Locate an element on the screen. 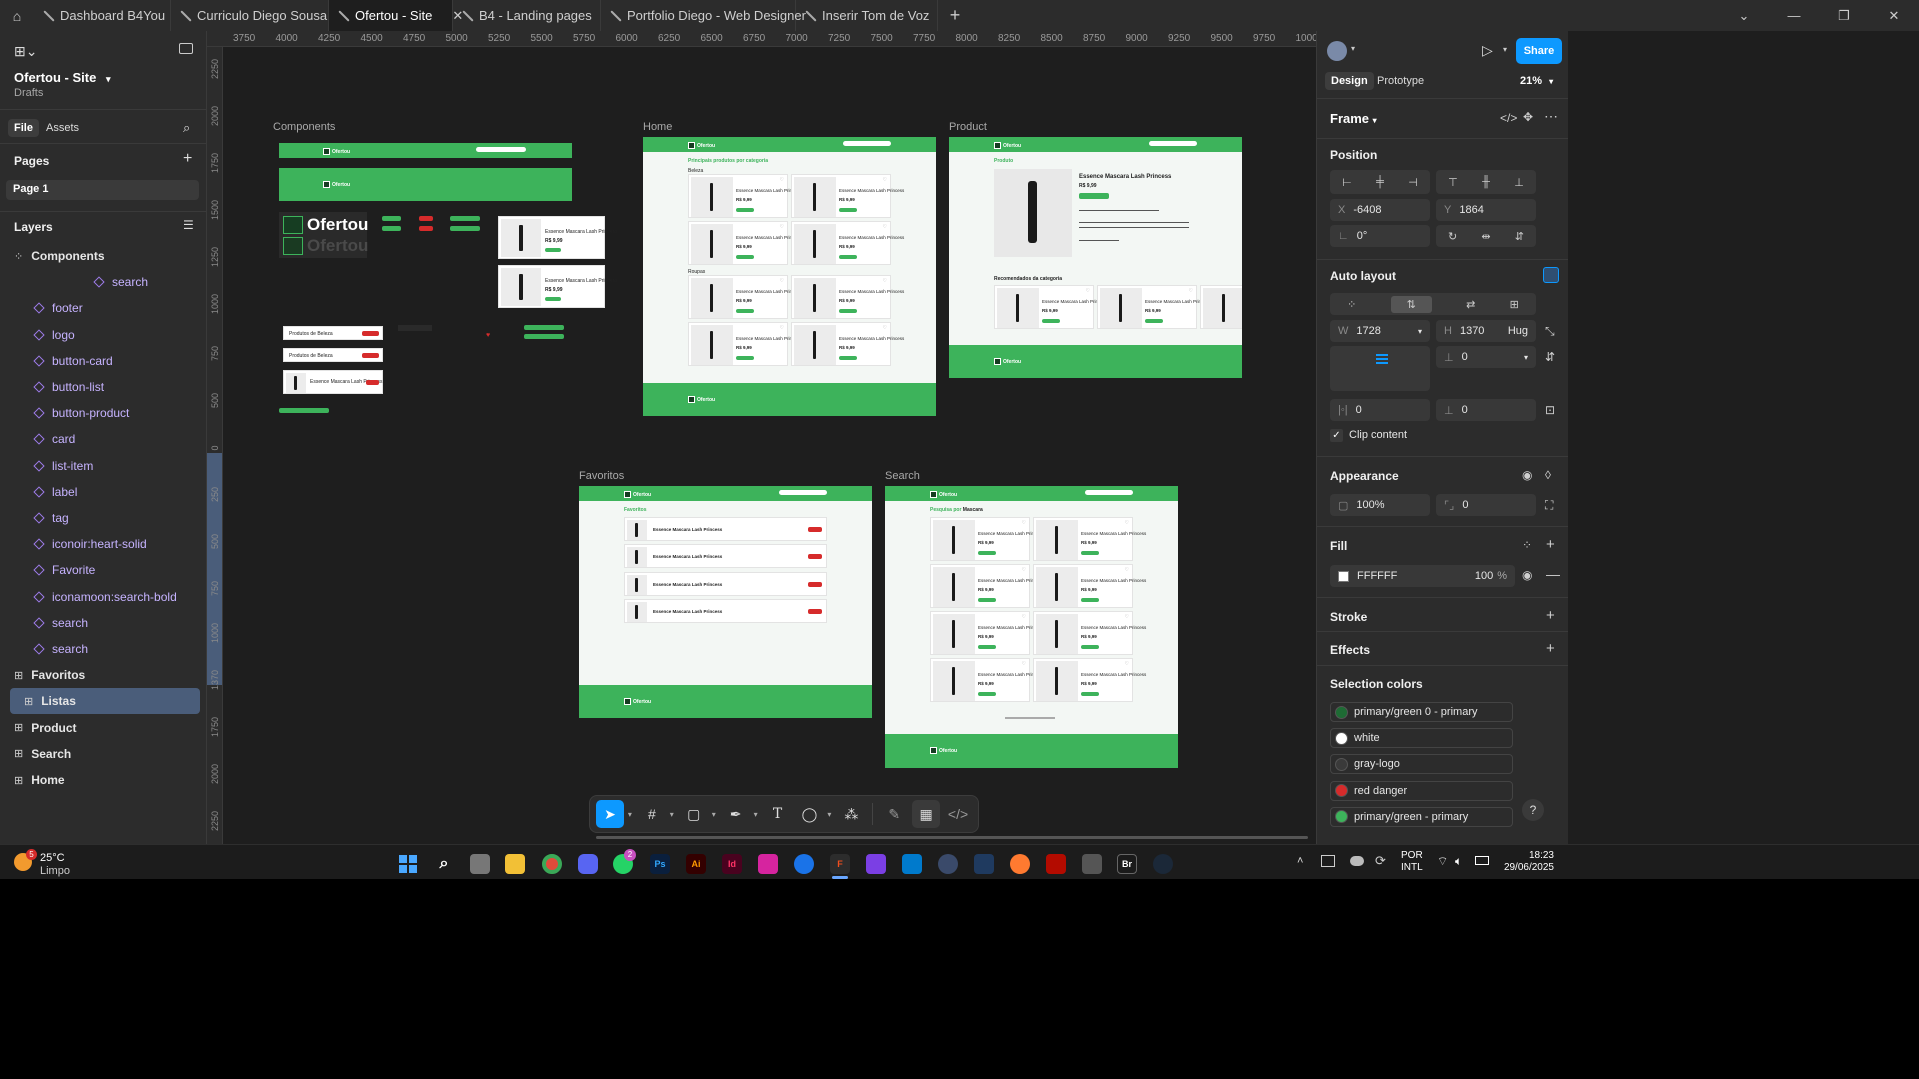 Image resolution: width=1919 pixels, height=1079 pixels. chevron-down-icon: ▾ is located at coordinates (756, 814).